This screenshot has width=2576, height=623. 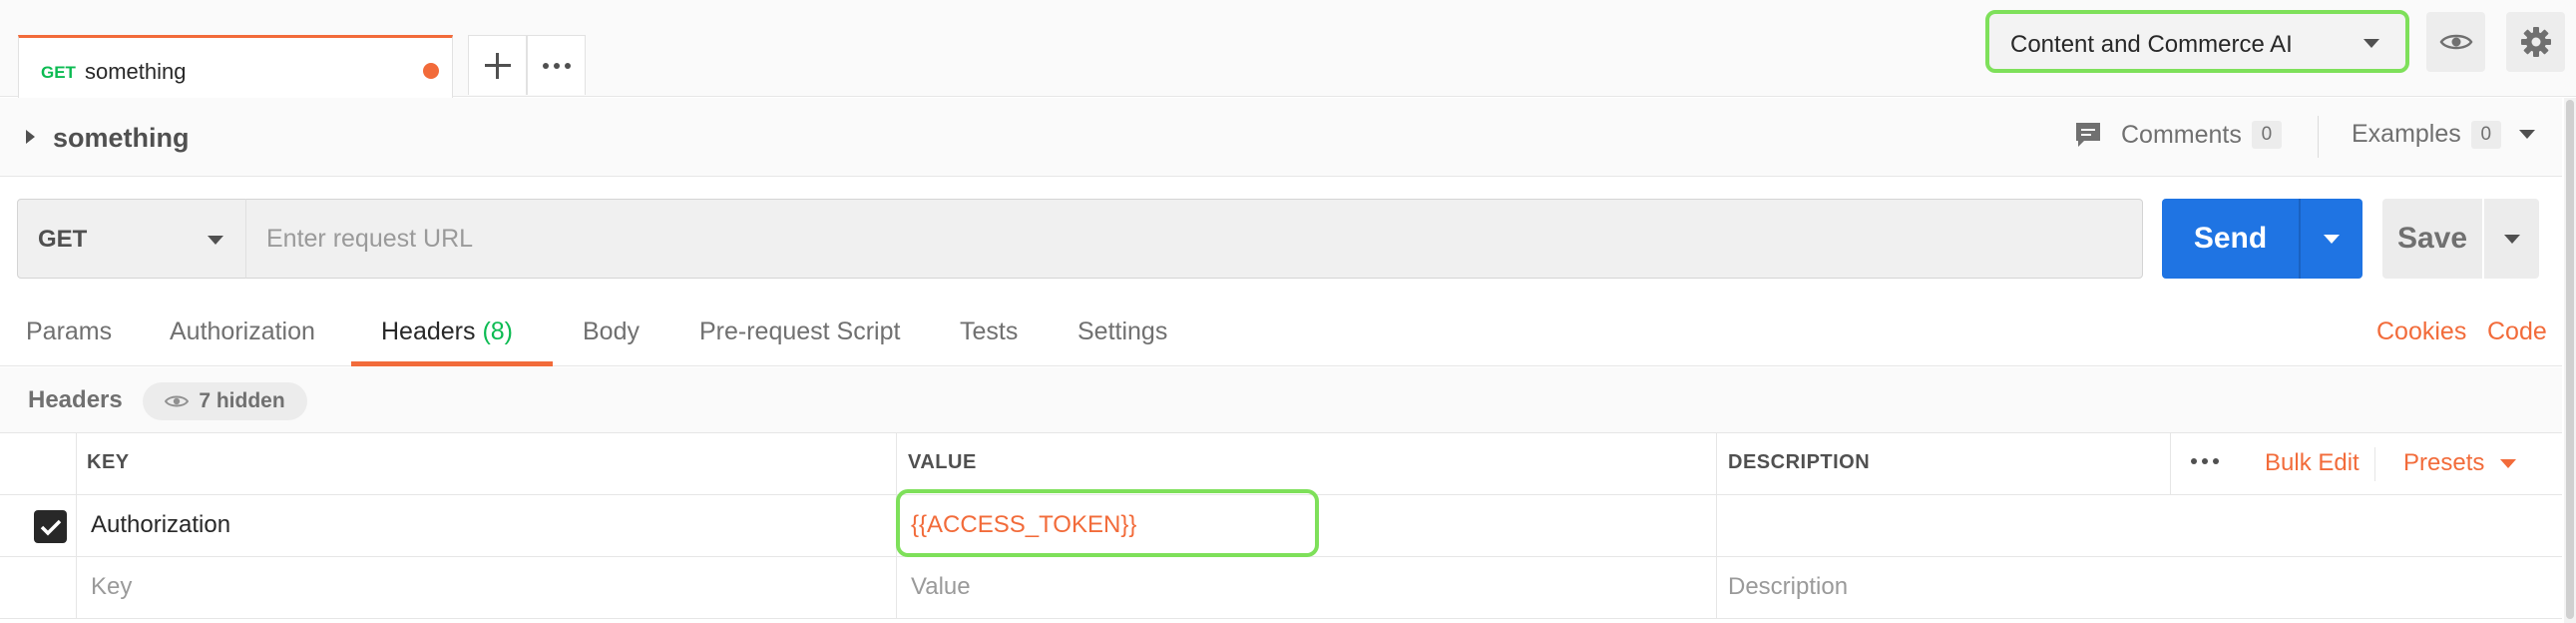 What do you see at coordinates (242, 331) in the screenshot?
I see `tab-authorization: Authorization` at bounding box center [242, 331].